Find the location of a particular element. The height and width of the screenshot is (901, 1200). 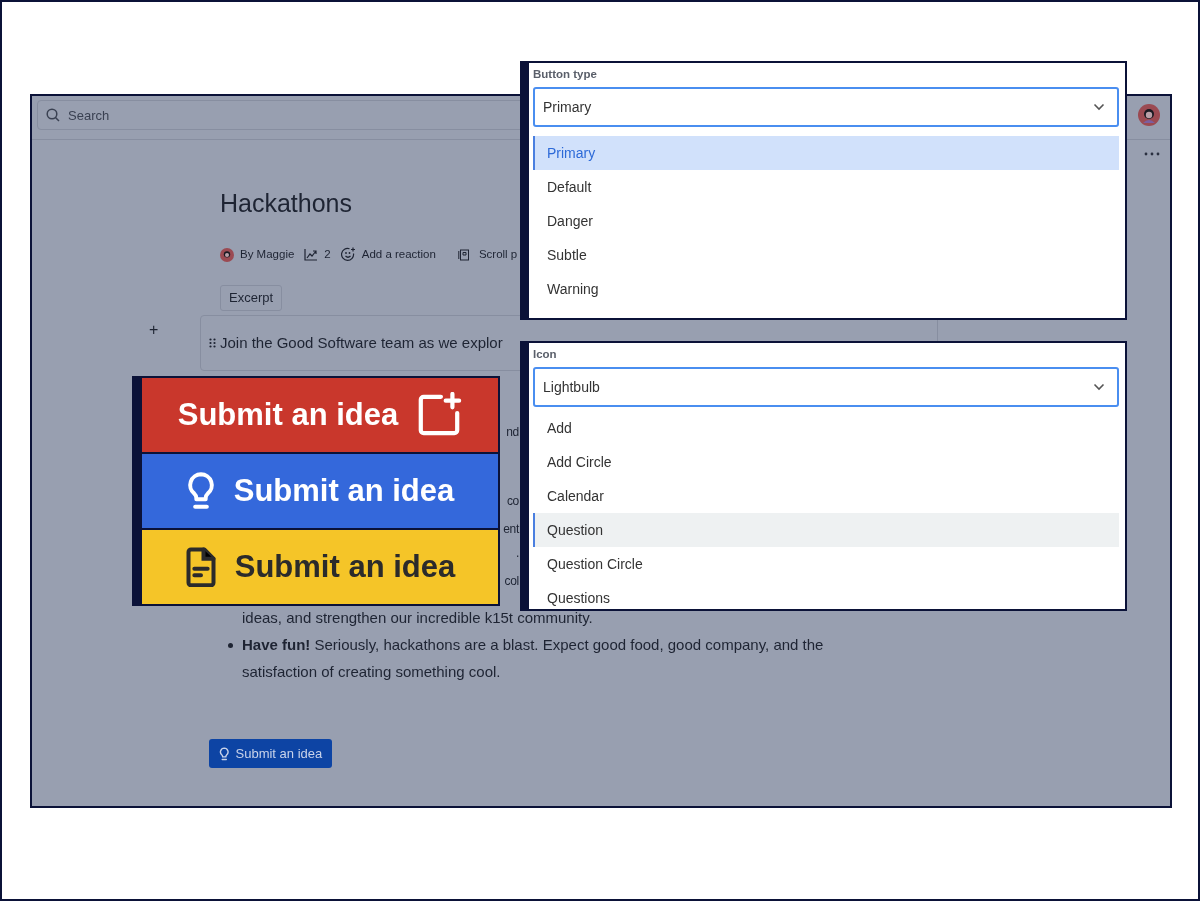

bullet-dot is located at coordinates (230, 645).